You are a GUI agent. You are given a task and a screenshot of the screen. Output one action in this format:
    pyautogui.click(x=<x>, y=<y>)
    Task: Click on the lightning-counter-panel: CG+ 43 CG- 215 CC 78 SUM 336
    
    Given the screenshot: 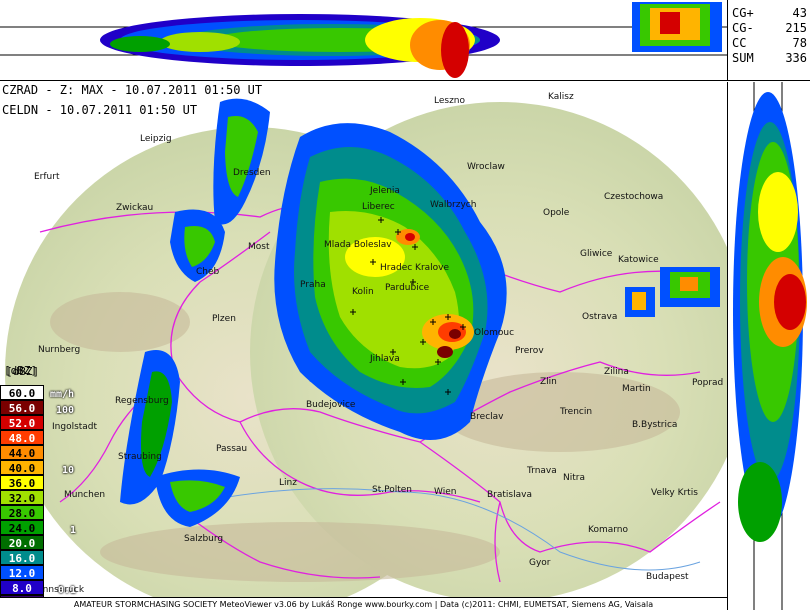 What is the action you would take?
    pyautogui.click(x=768, y=40)
    